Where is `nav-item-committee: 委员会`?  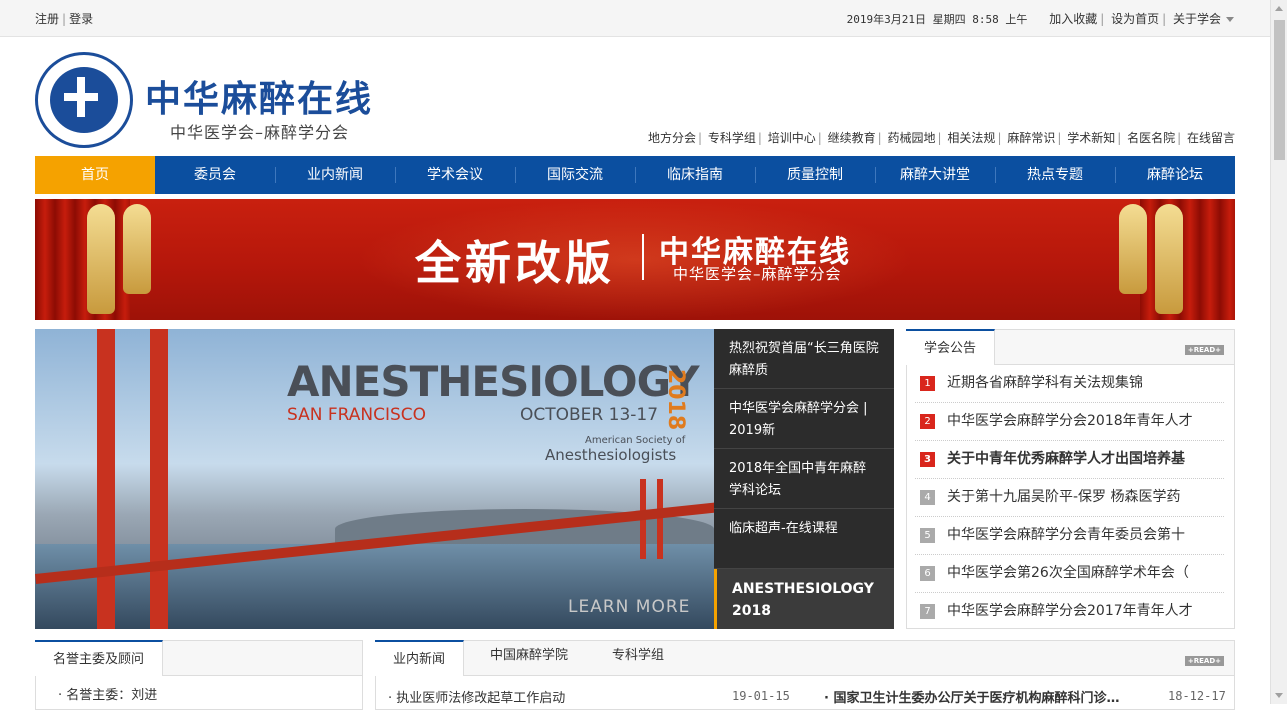 nav-item-committee: 委员会 is located at coordinates (215, 175).